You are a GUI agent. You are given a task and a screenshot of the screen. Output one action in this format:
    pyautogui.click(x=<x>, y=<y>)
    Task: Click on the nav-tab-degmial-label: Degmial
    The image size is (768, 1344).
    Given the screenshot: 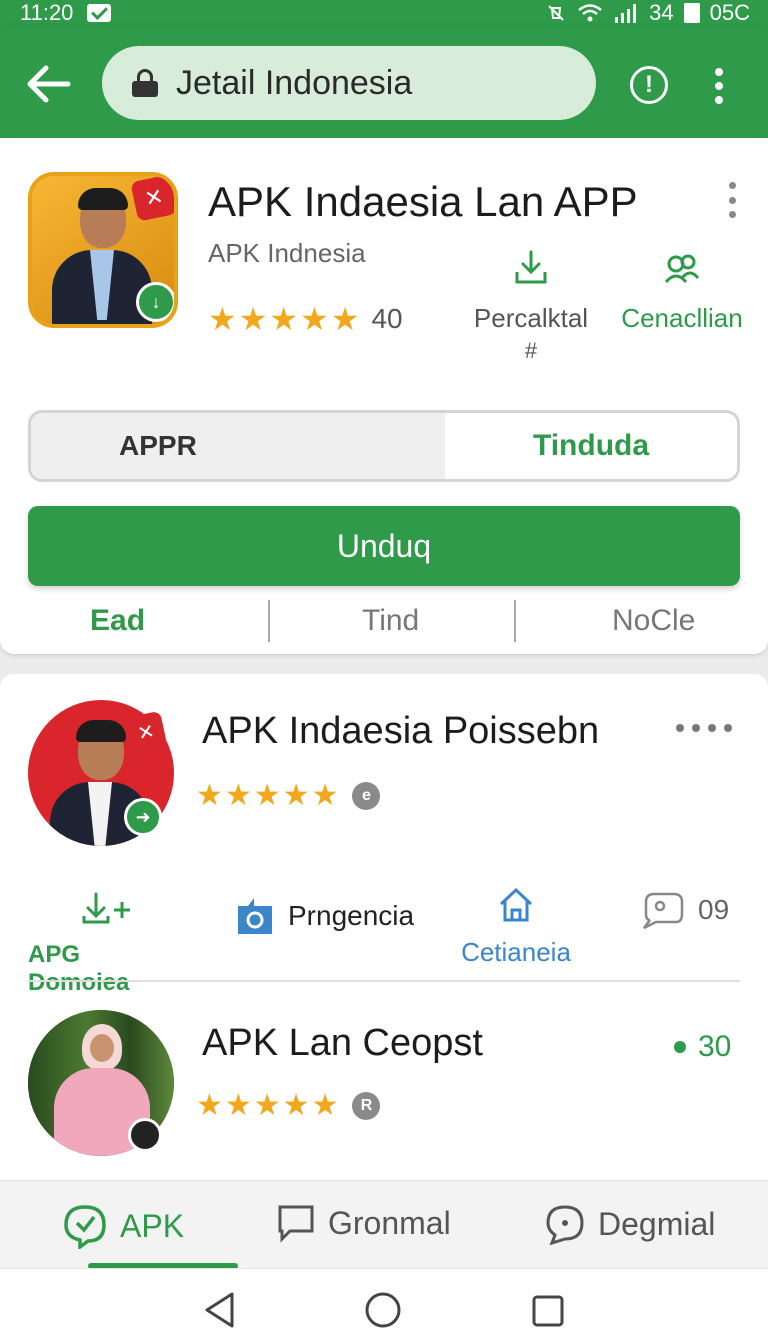 What is the action you would take?
    pyautogui.click(x=657, y=1223)
    